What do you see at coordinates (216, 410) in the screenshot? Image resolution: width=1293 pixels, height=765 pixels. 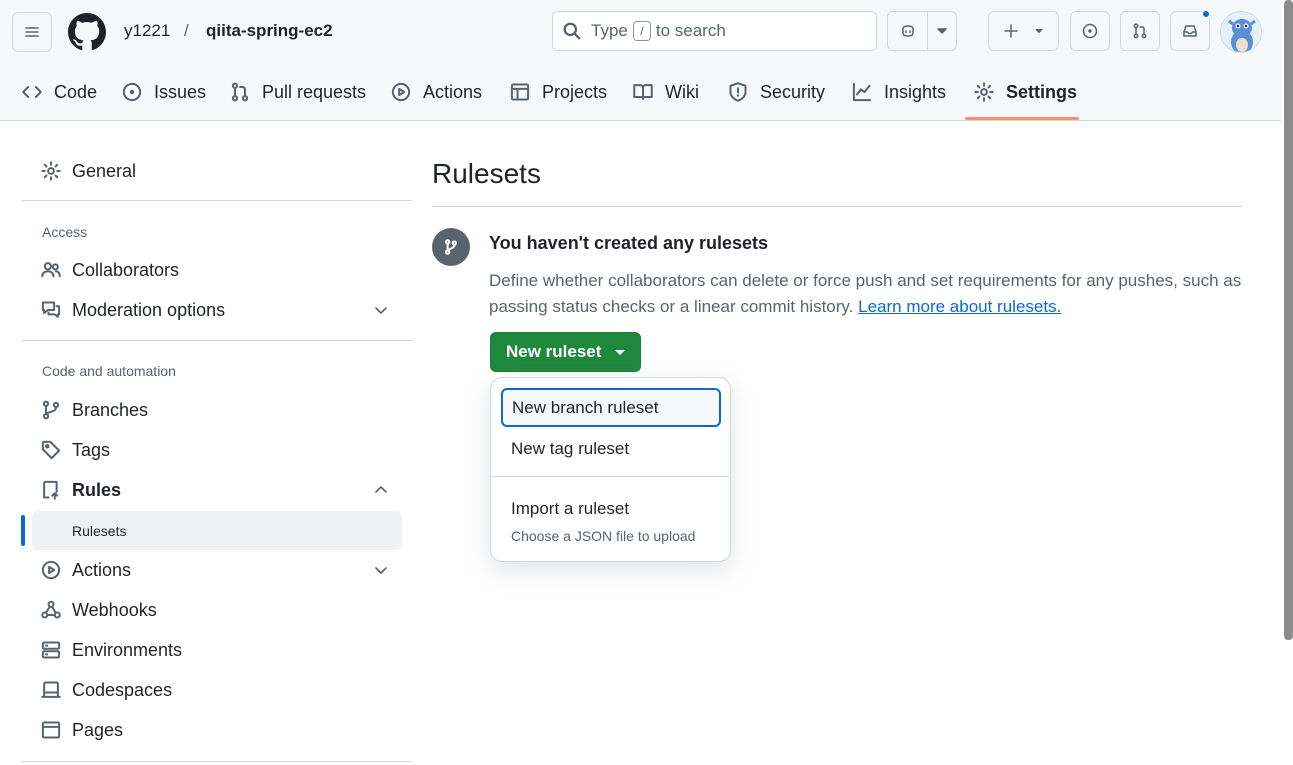 I see `sidebar-item-branches: Branches` at bounding box center [216, 410].